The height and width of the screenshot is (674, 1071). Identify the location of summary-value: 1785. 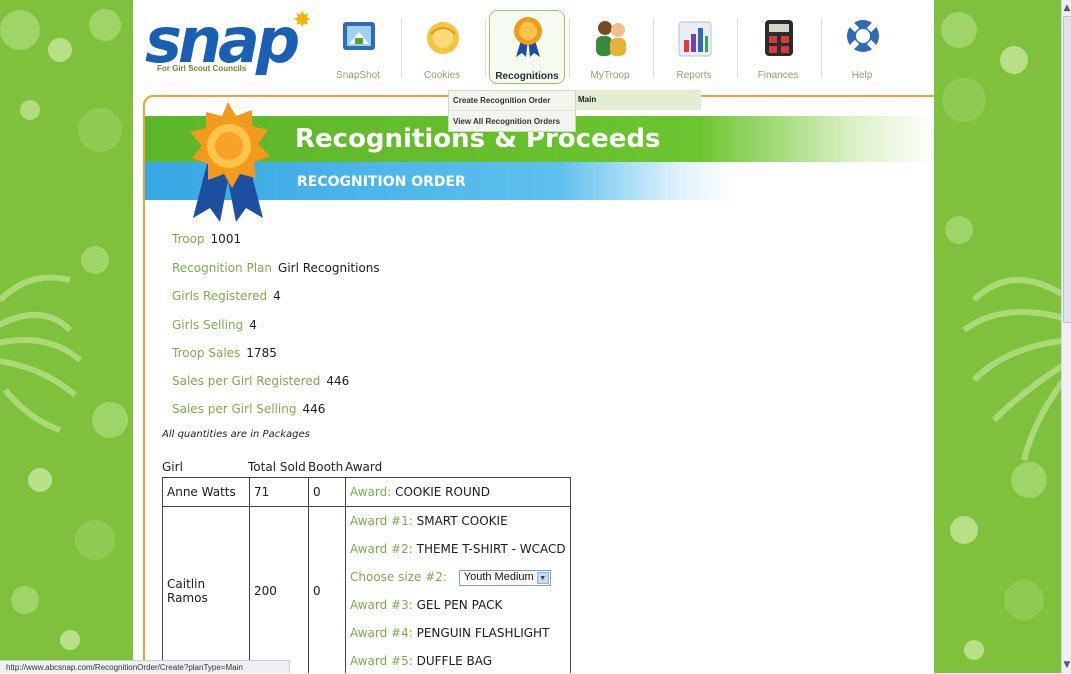
(261, 353).